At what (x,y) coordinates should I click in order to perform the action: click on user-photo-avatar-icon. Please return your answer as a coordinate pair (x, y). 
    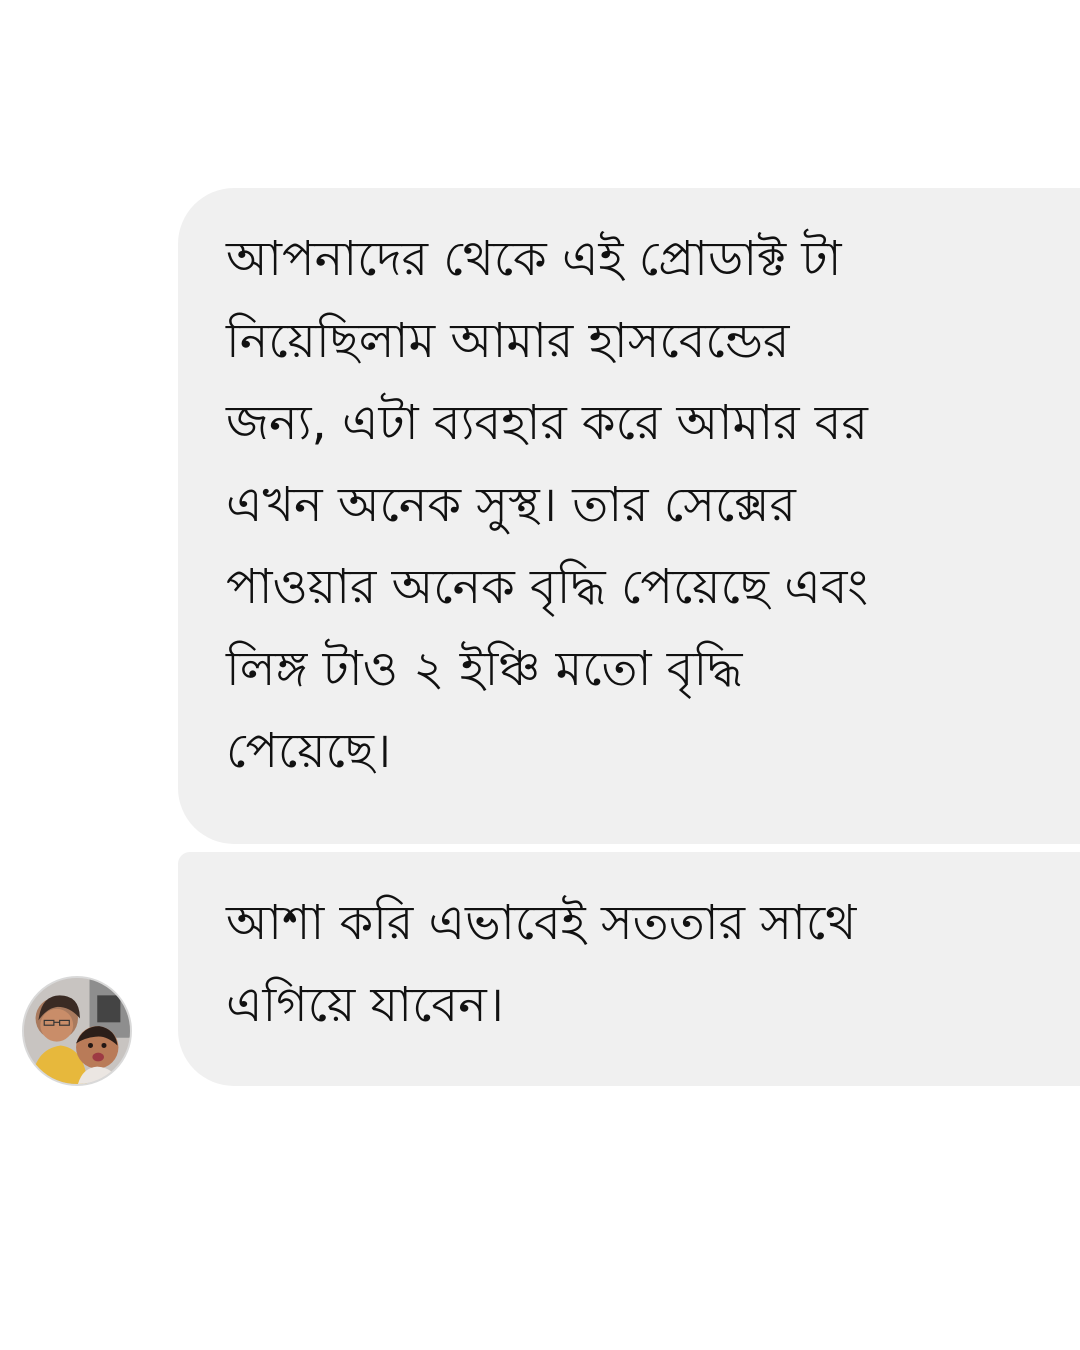
    Looking at the image, I should click on (77, 1031).